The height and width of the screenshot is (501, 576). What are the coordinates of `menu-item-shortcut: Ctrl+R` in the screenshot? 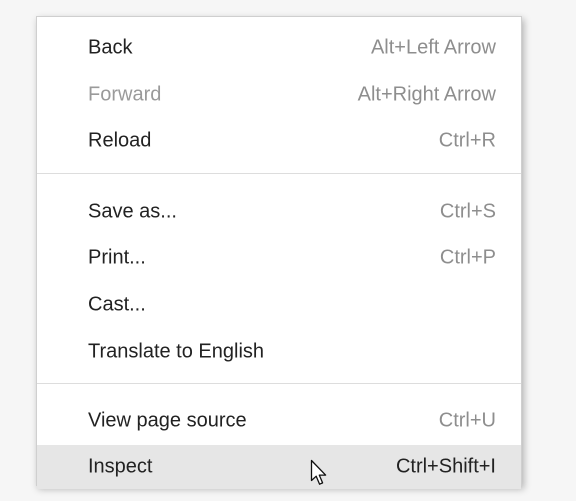 It's located at (467, 140).